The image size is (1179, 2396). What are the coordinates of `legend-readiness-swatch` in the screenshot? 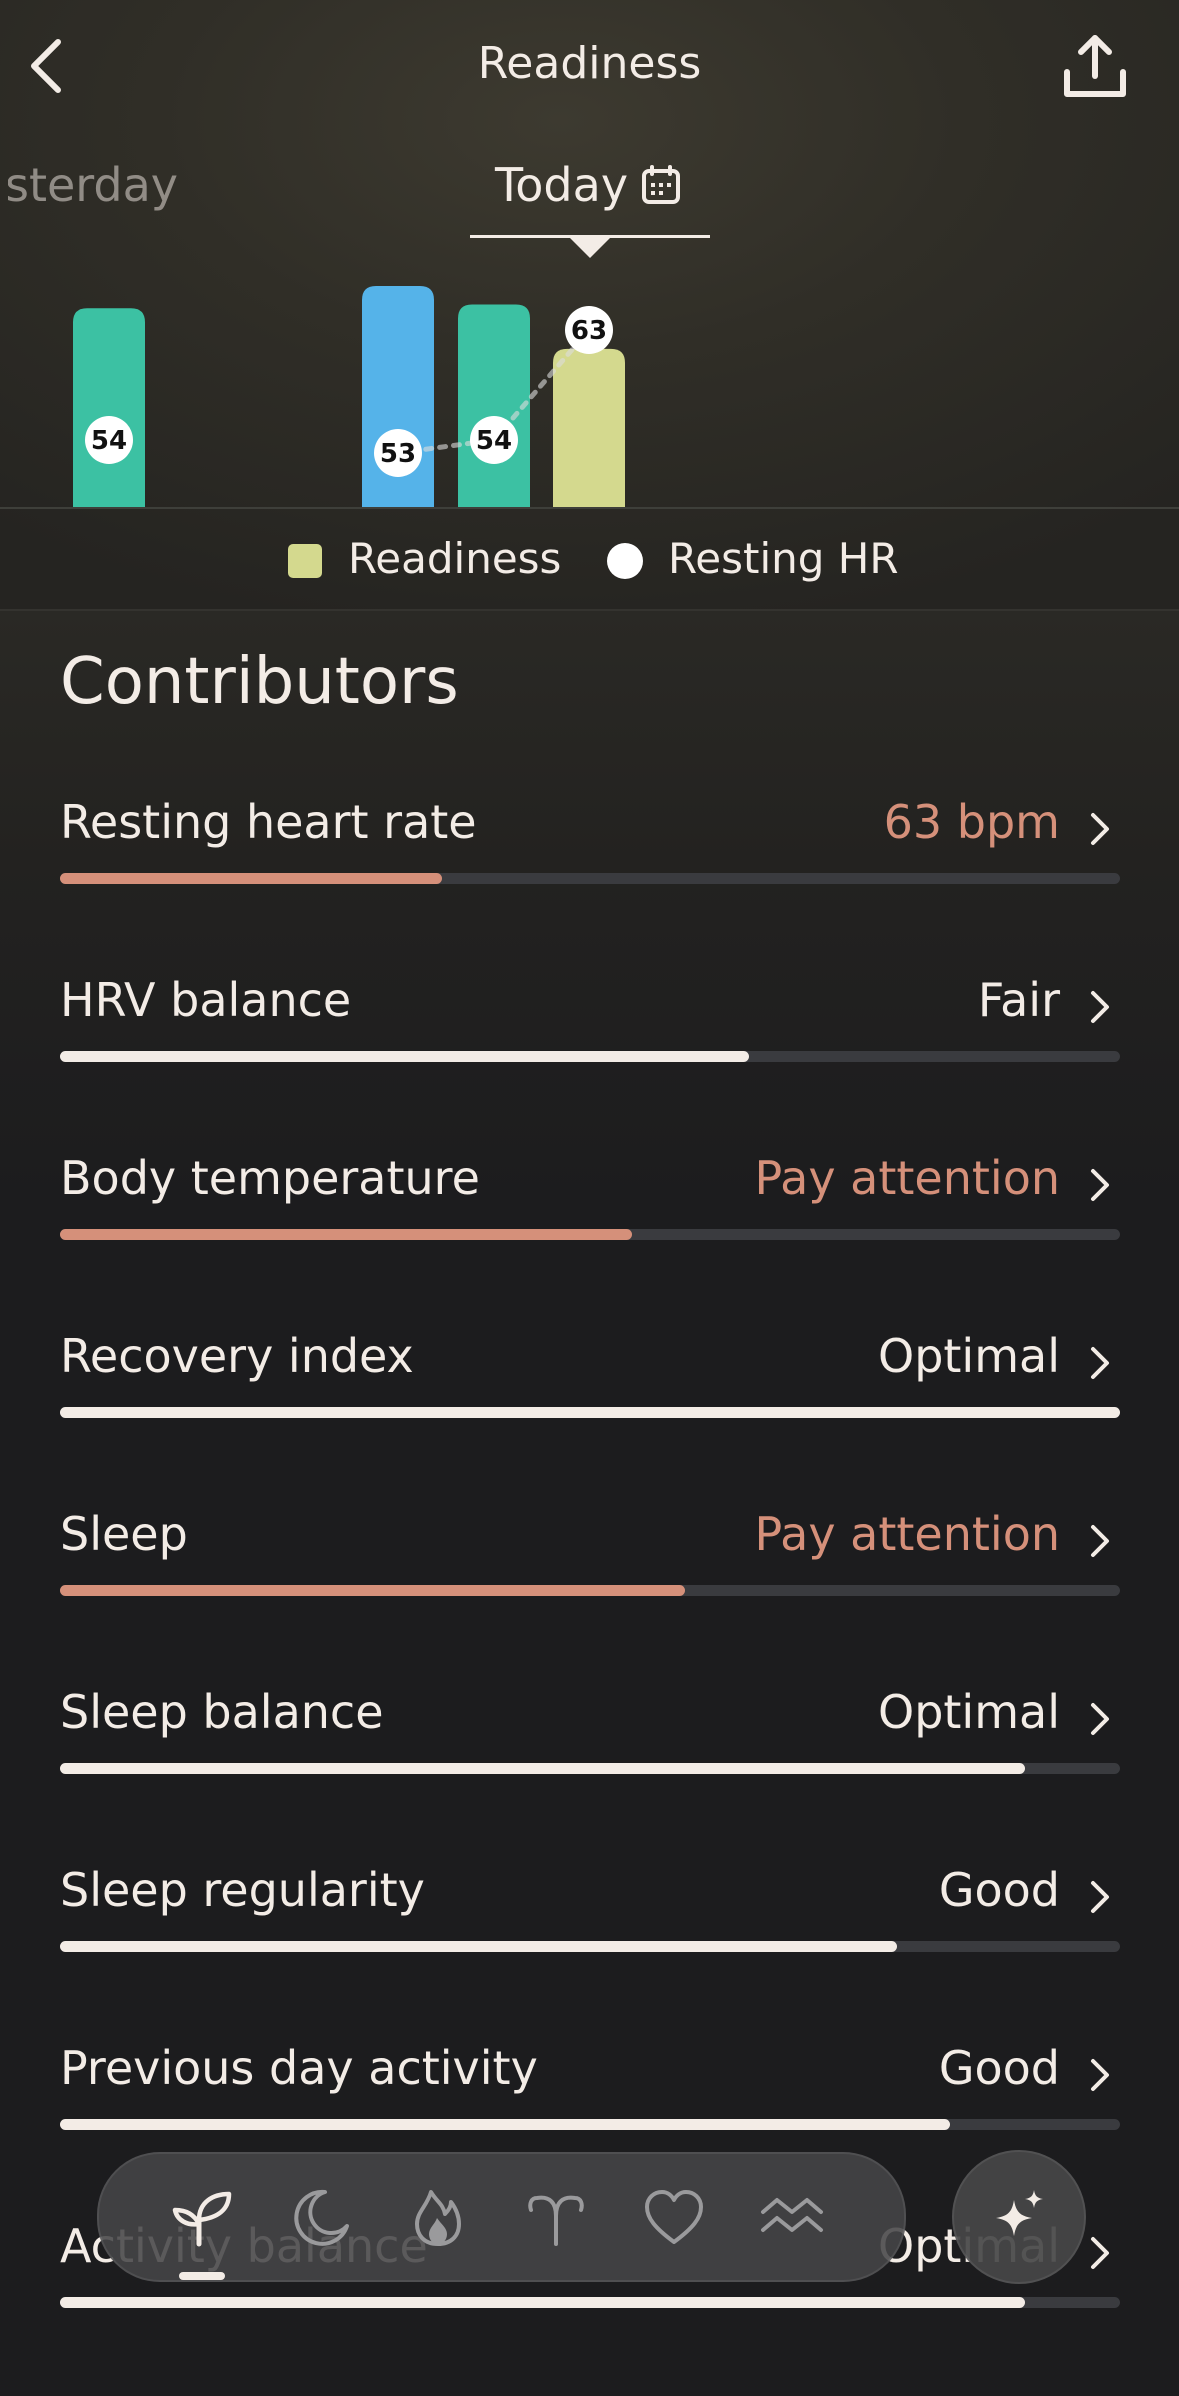 It's located at (305, 561).